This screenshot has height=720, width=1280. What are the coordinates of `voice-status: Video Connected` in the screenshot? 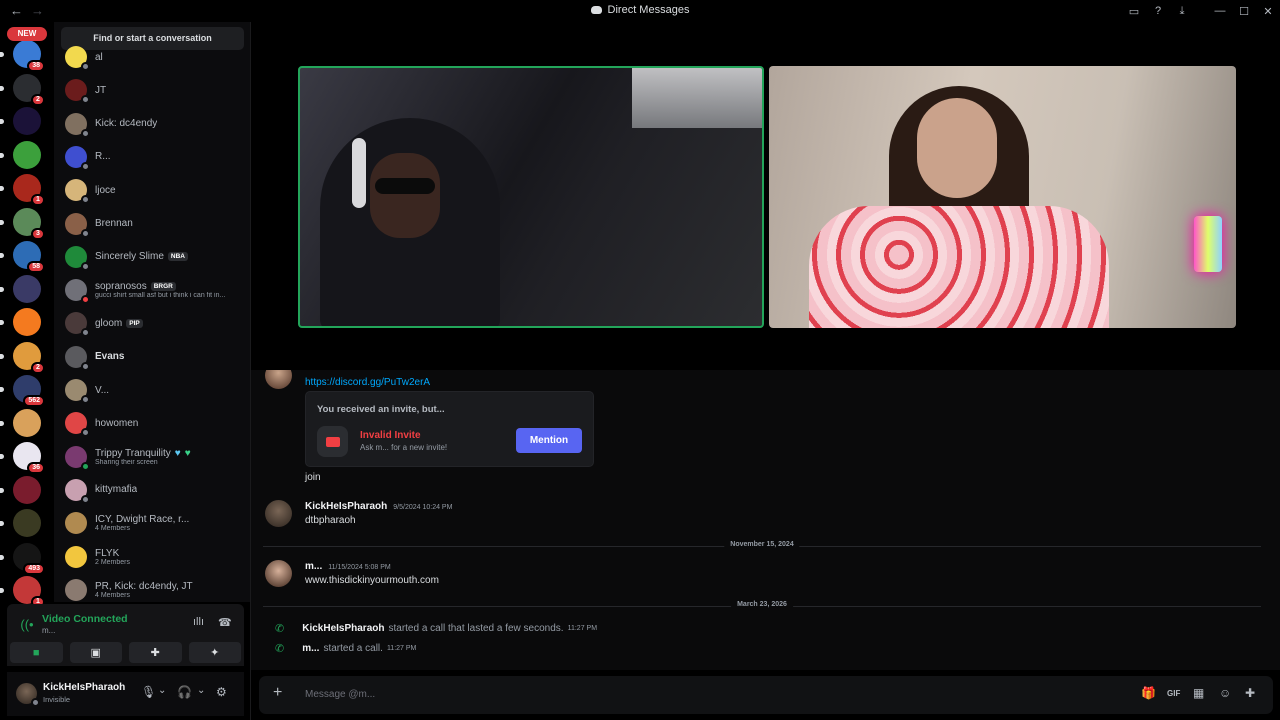 It's located at (85, 619).